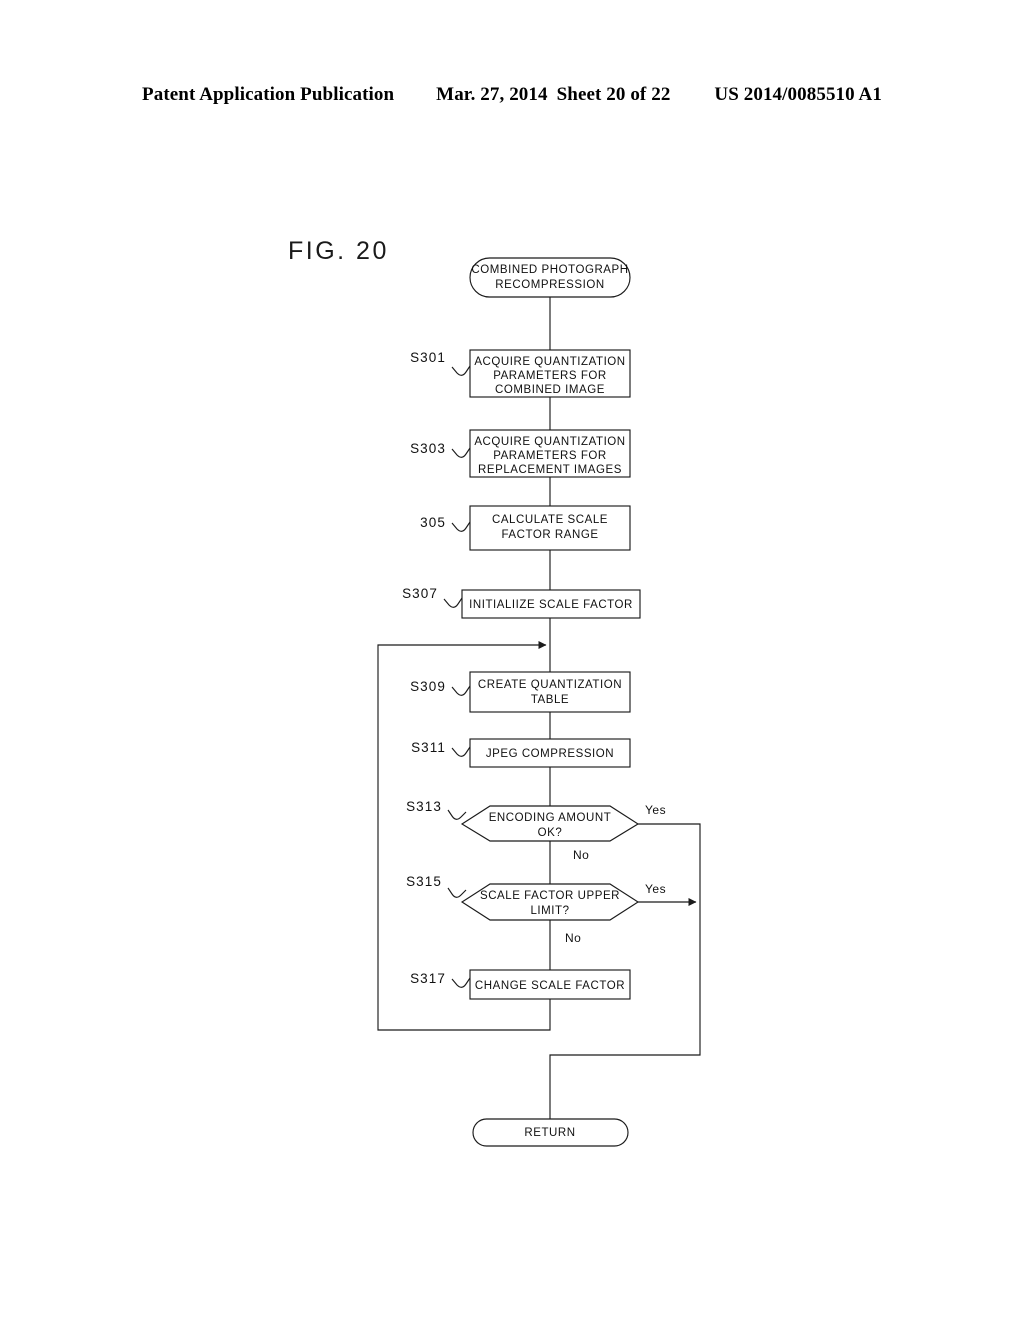 The height and width of the screenshot is (1320, 1024). I want to click on connector-loop-back-to-s309, so click(464, 835).